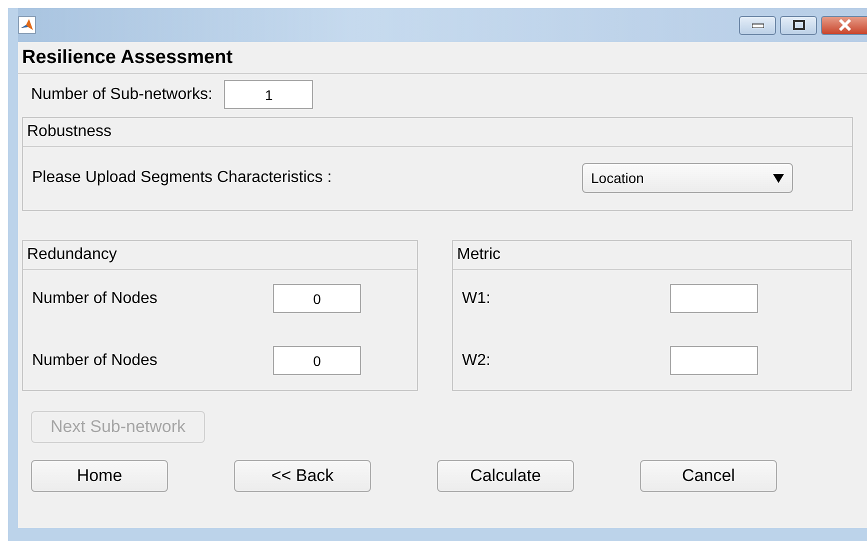 The image size is (867, 541). I want to click on close-button, so click(844, 25).